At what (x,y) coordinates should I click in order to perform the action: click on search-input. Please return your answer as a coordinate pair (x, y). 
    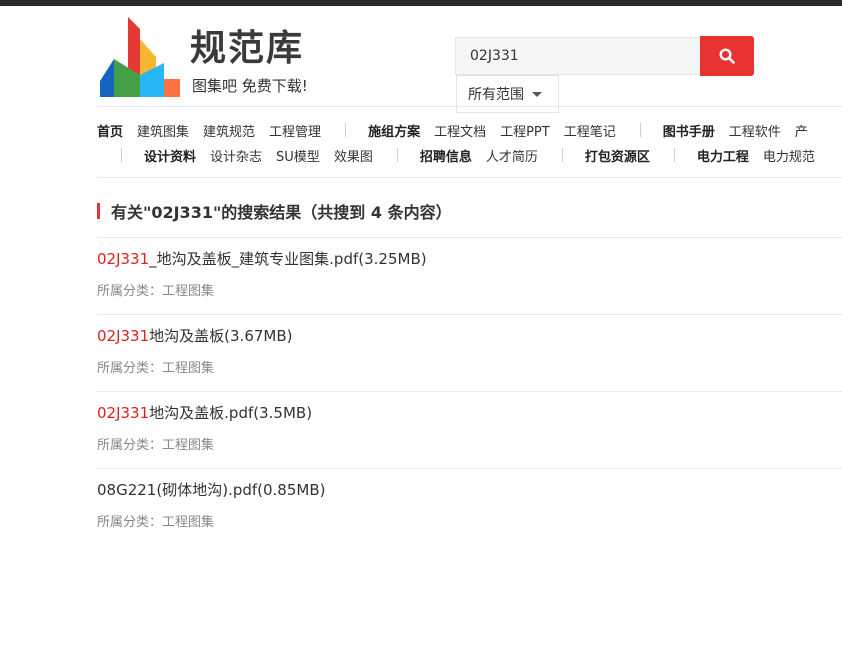
    Looking at the image, I should click on (578, 56).